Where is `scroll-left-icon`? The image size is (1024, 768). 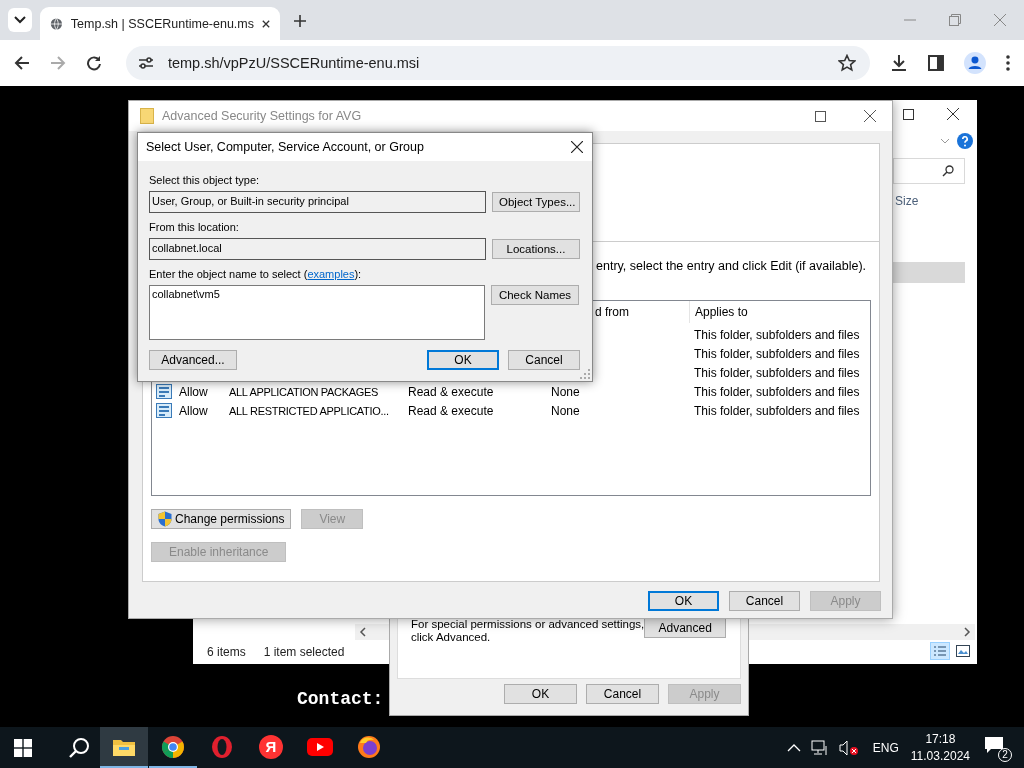
scroll-left-icon is located at coordinates (363, 632).